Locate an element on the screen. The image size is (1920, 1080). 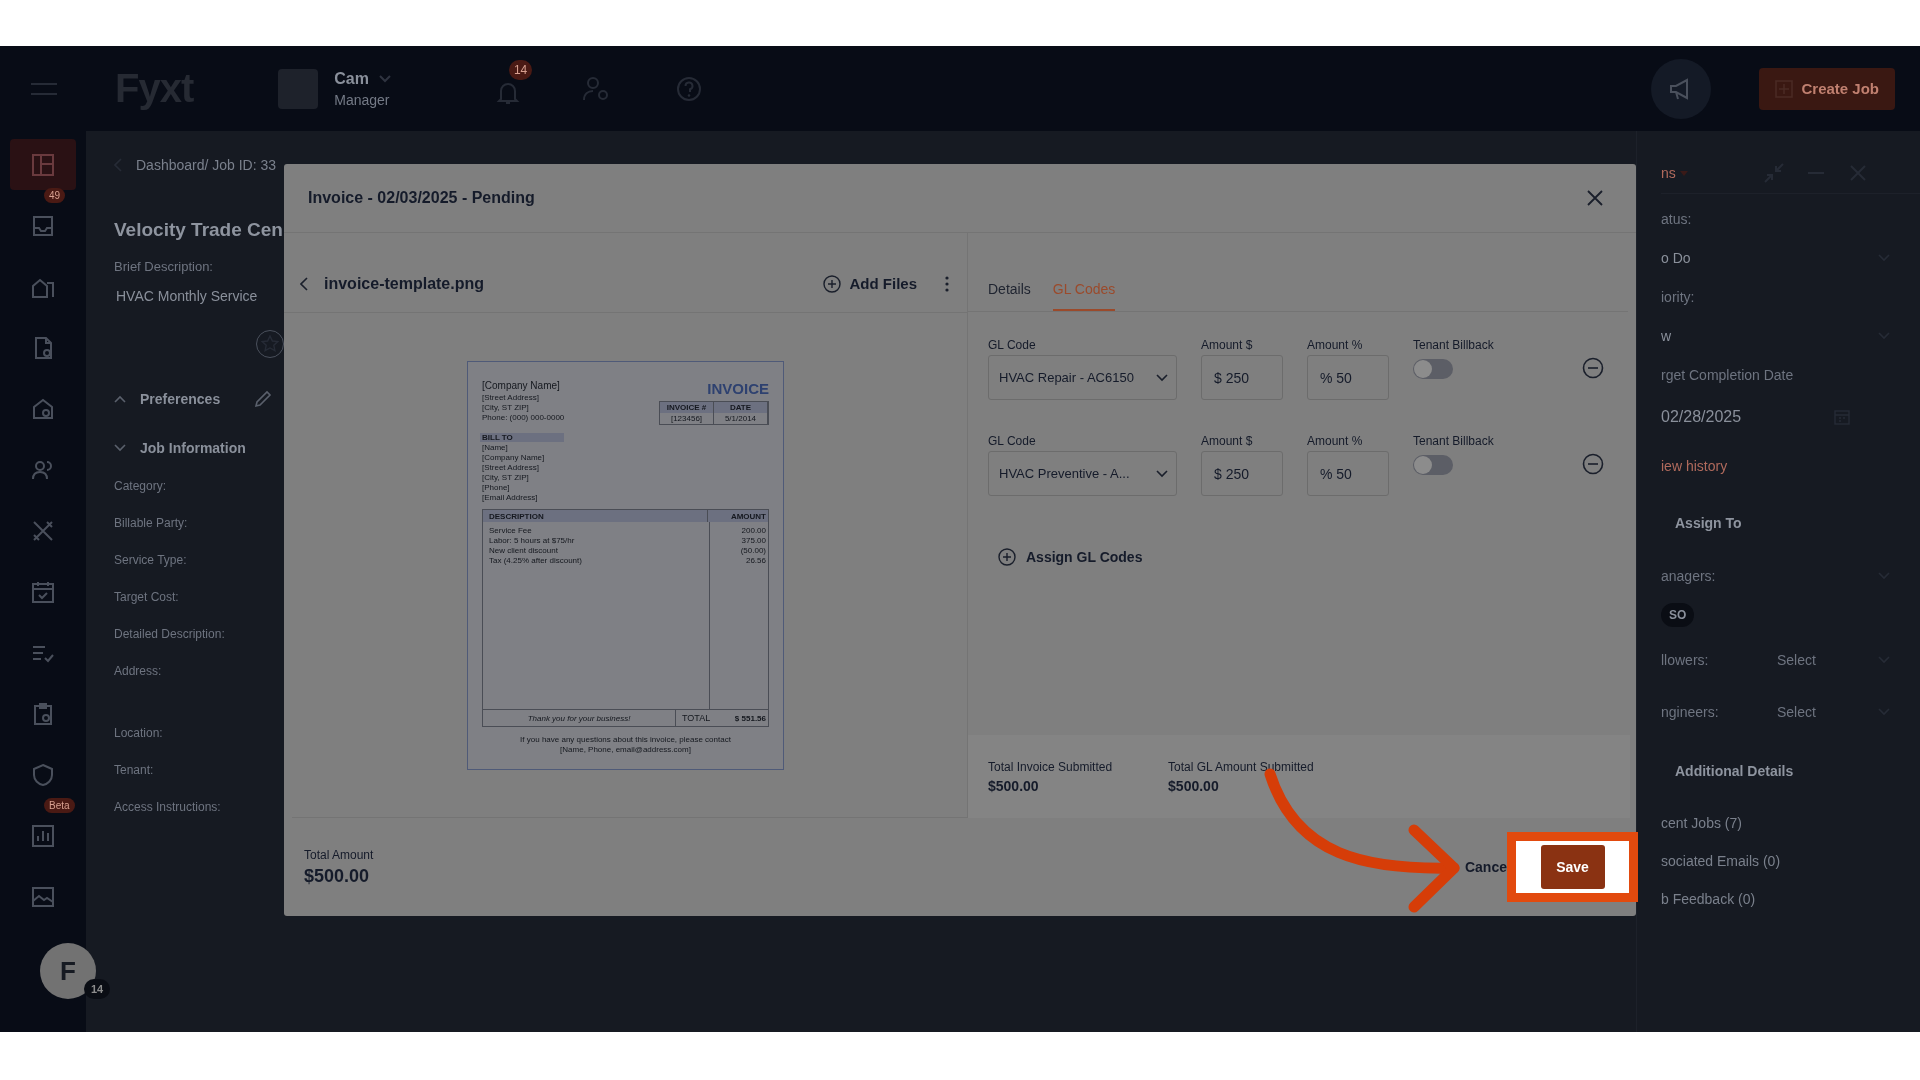
table-cell-text: Tax (4.25% after discount) is located at coordinates (536, 561).